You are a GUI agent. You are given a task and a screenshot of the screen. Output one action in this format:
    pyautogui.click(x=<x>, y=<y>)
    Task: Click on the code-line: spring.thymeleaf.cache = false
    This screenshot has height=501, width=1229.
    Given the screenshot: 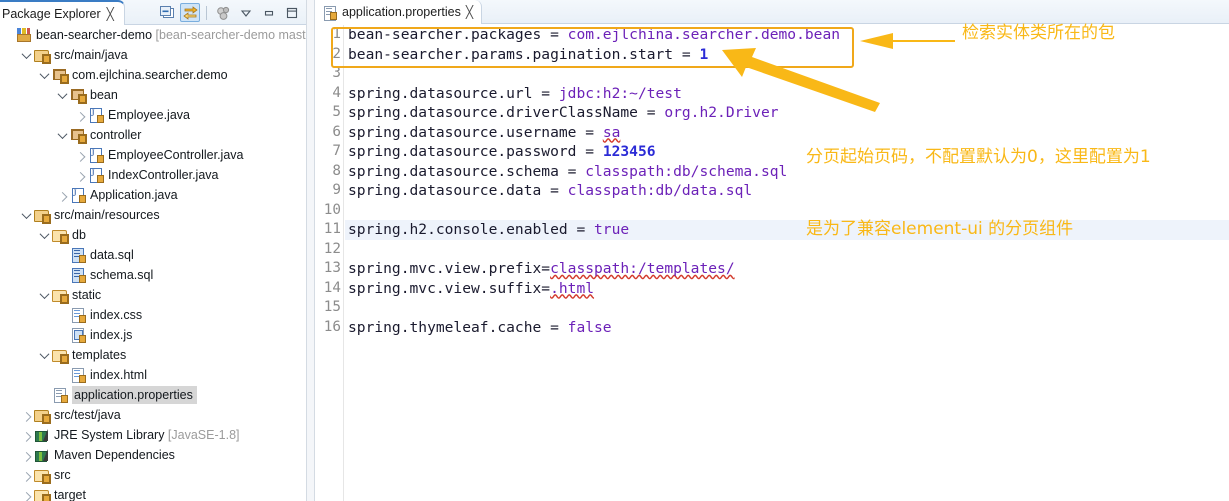 What is the action you would take?
    pyautogui.click(x=787, y=328)
    